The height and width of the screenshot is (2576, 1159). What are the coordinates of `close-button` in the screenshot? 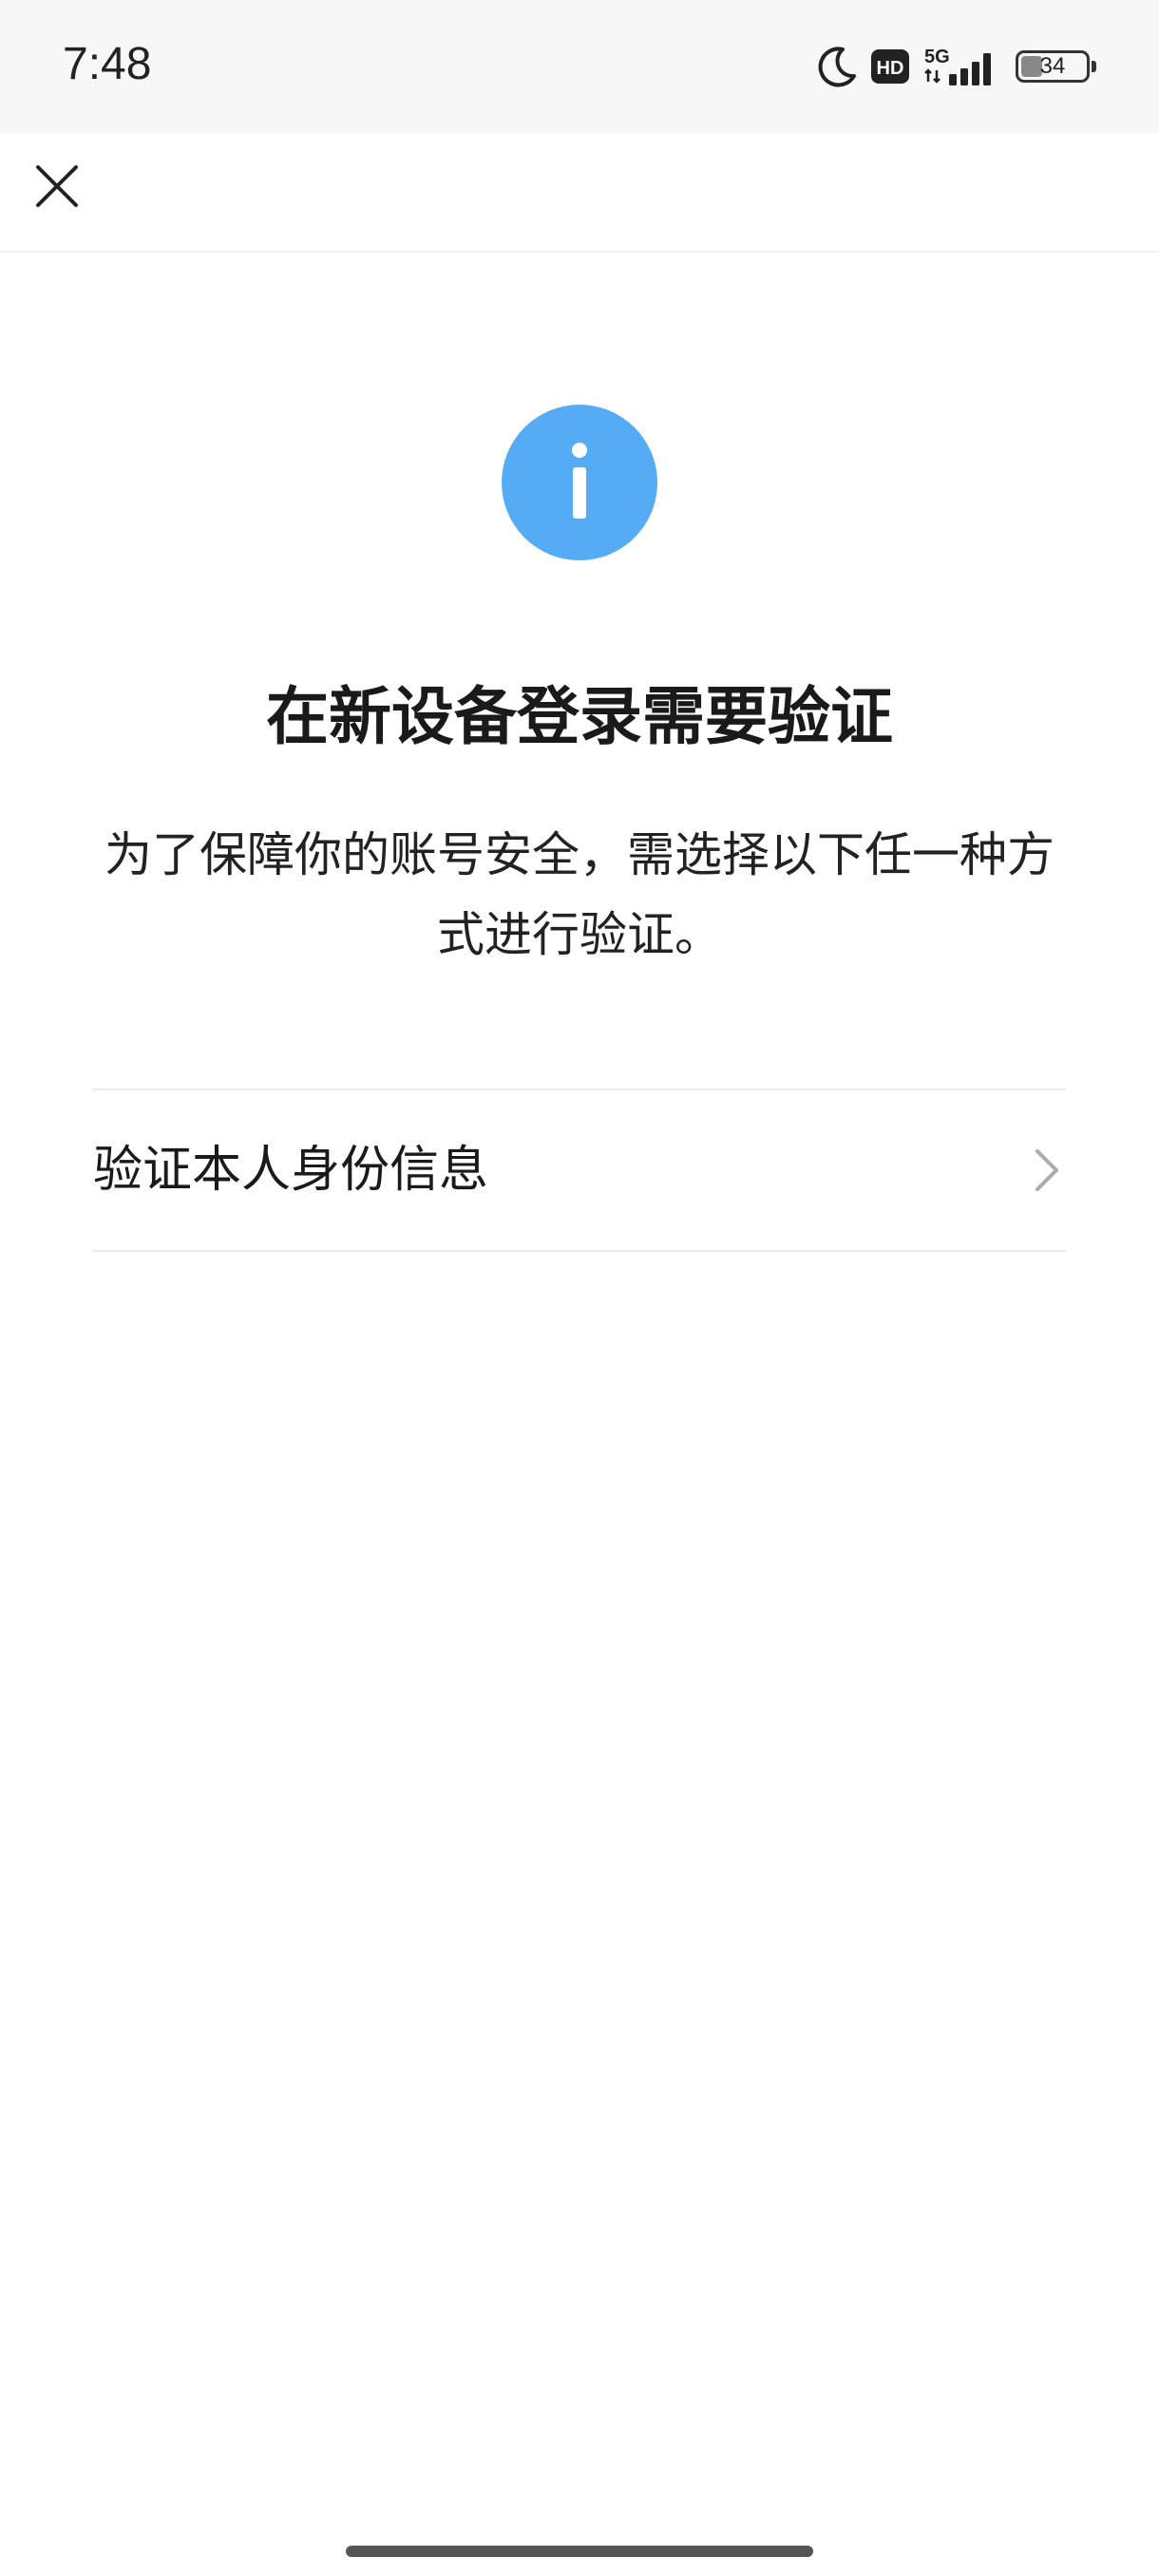 It's located at (57, 188).